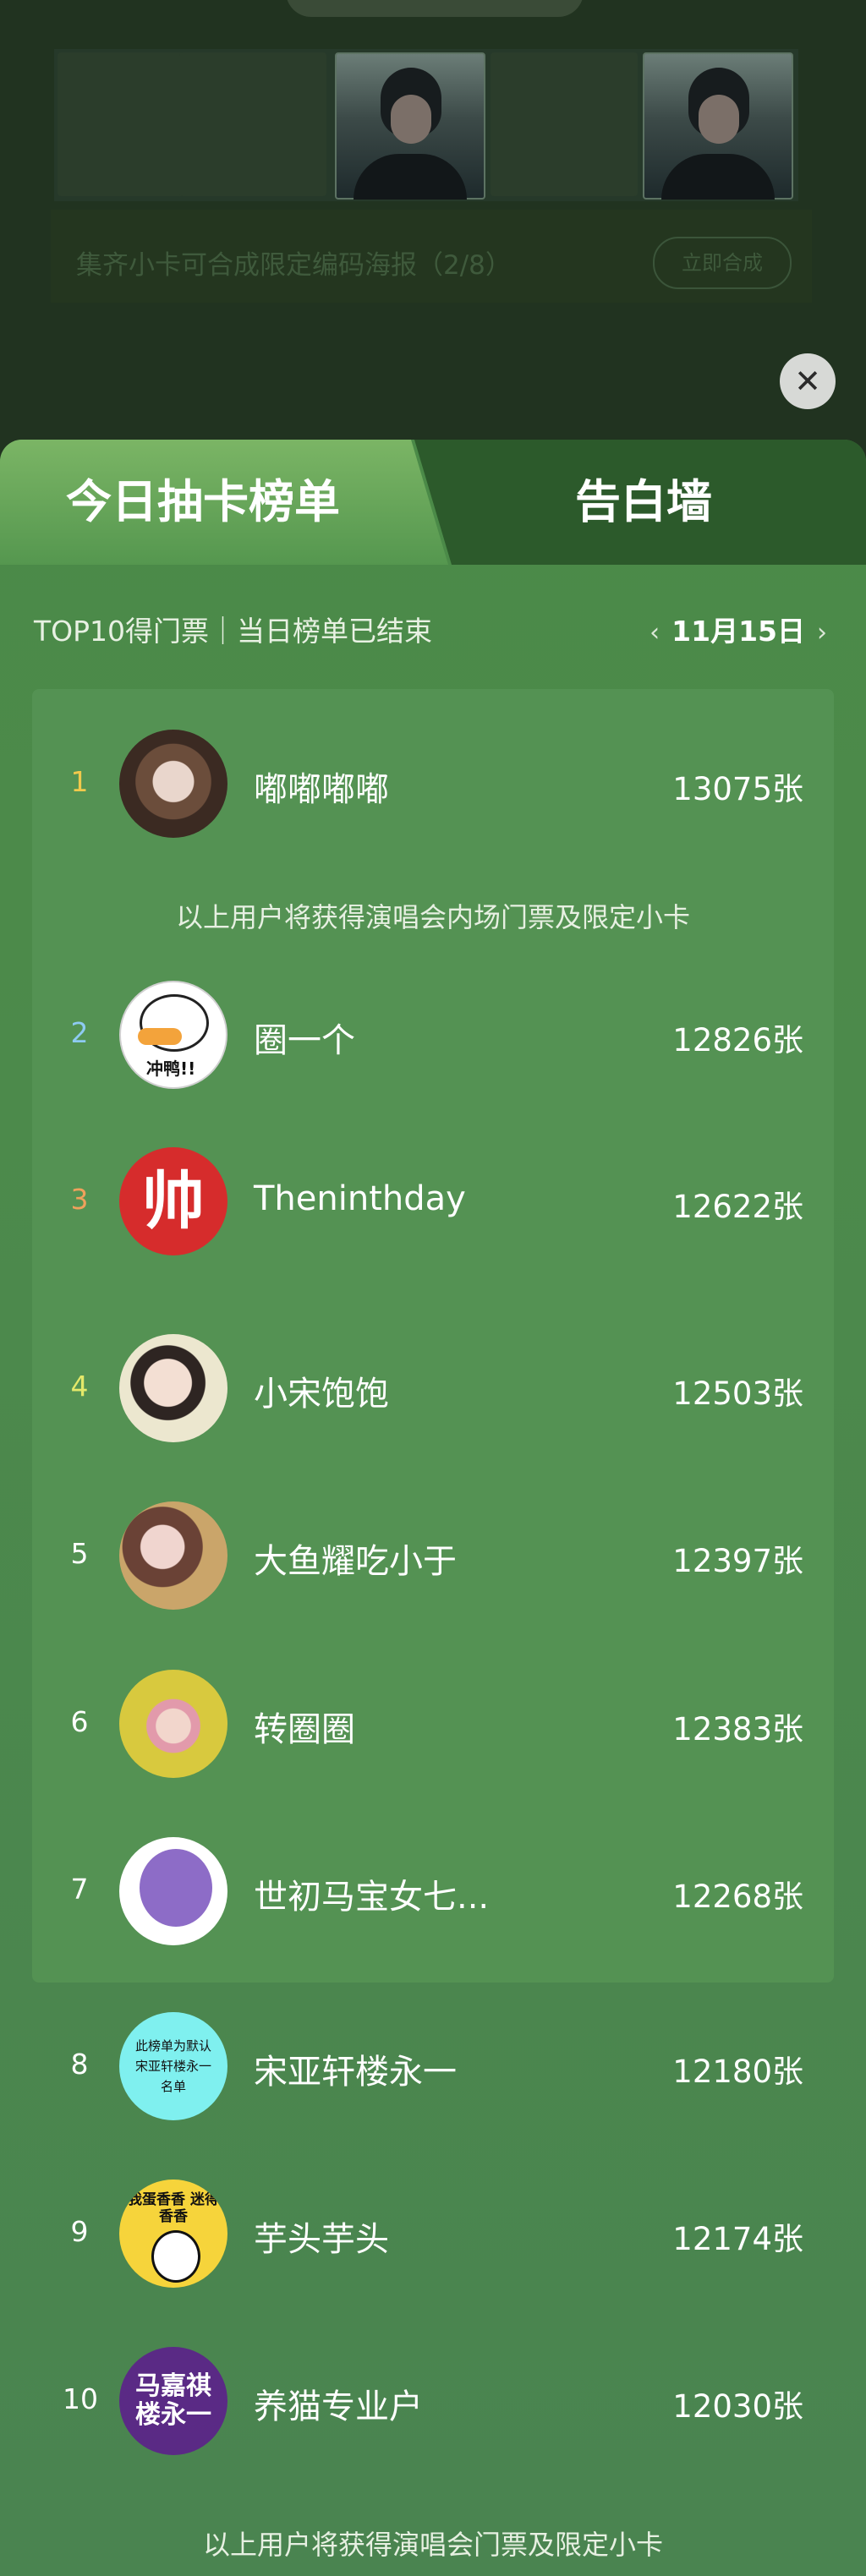 This screenshot has height=2576, width=866. Describe the element at coordinates (79, 1387) in the screenshot. I see `rank-number: 4` at that location.